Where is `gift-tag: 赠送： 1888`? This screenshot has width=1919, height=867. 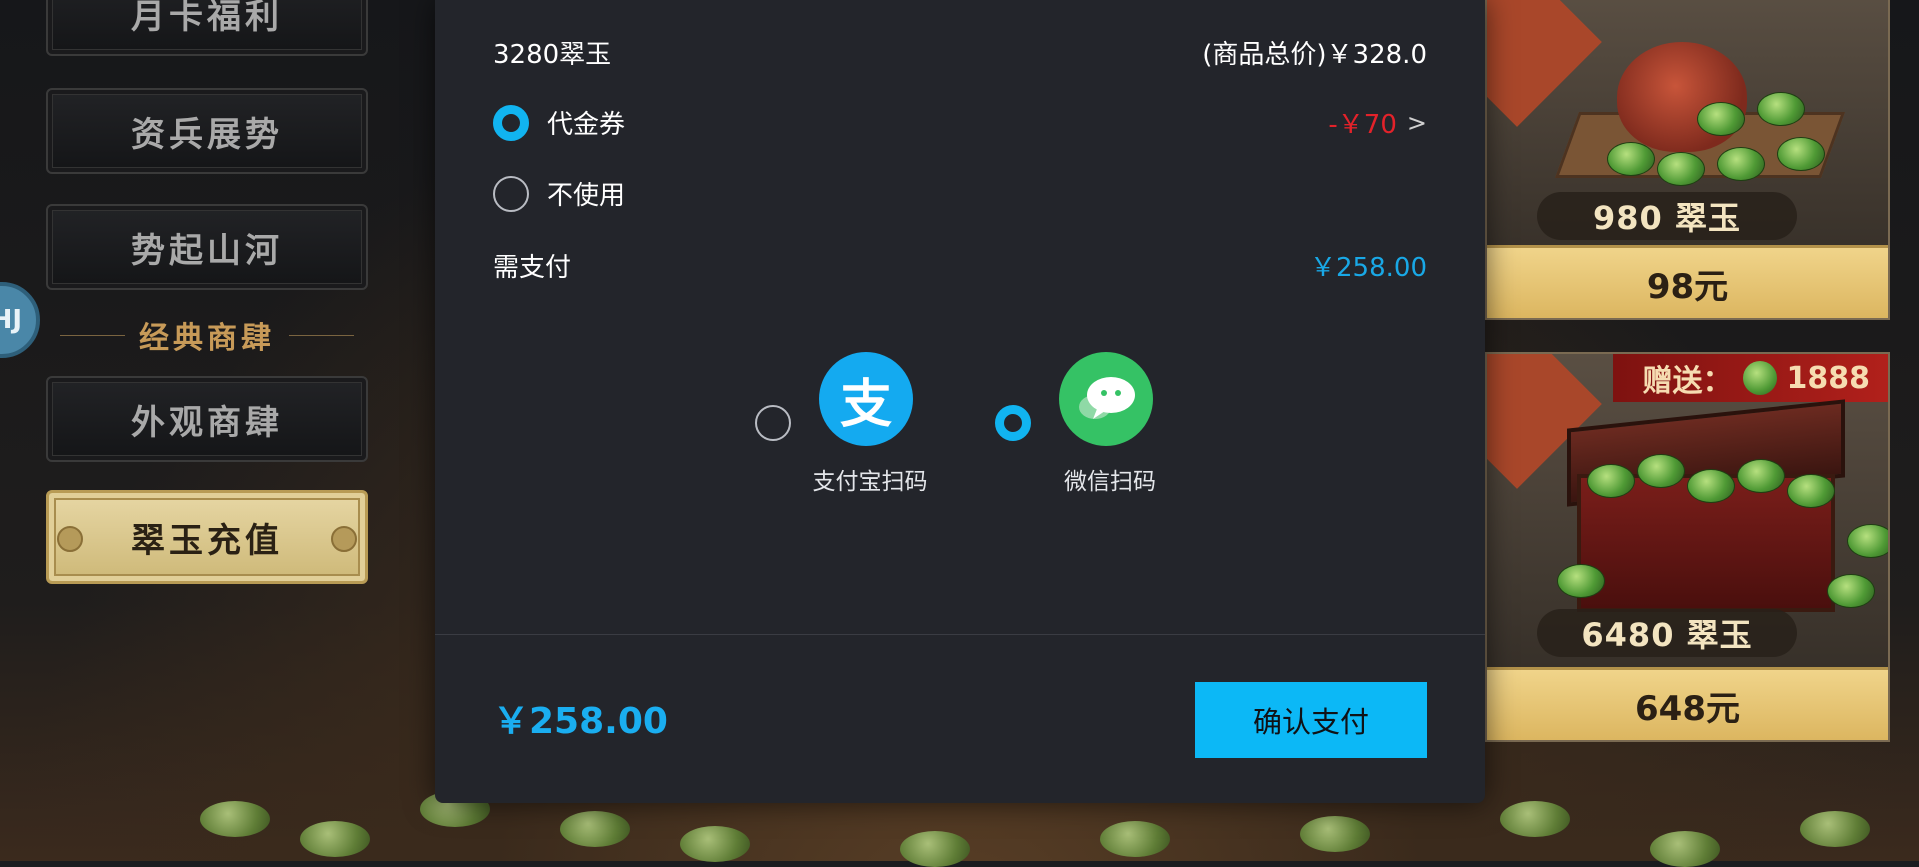
gift-tag: 赠送： 1888 is located at coordinates (1750, 378).